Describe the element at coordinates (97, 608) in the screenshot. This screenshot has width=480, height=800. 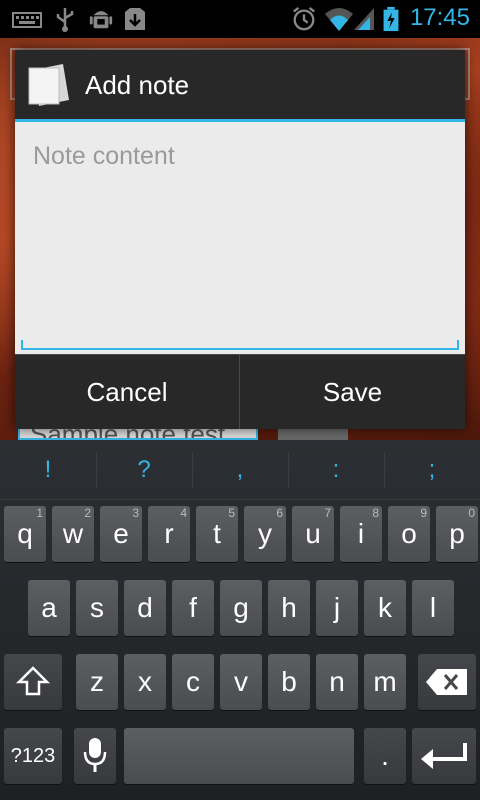
I see `key-s: s` at that location.